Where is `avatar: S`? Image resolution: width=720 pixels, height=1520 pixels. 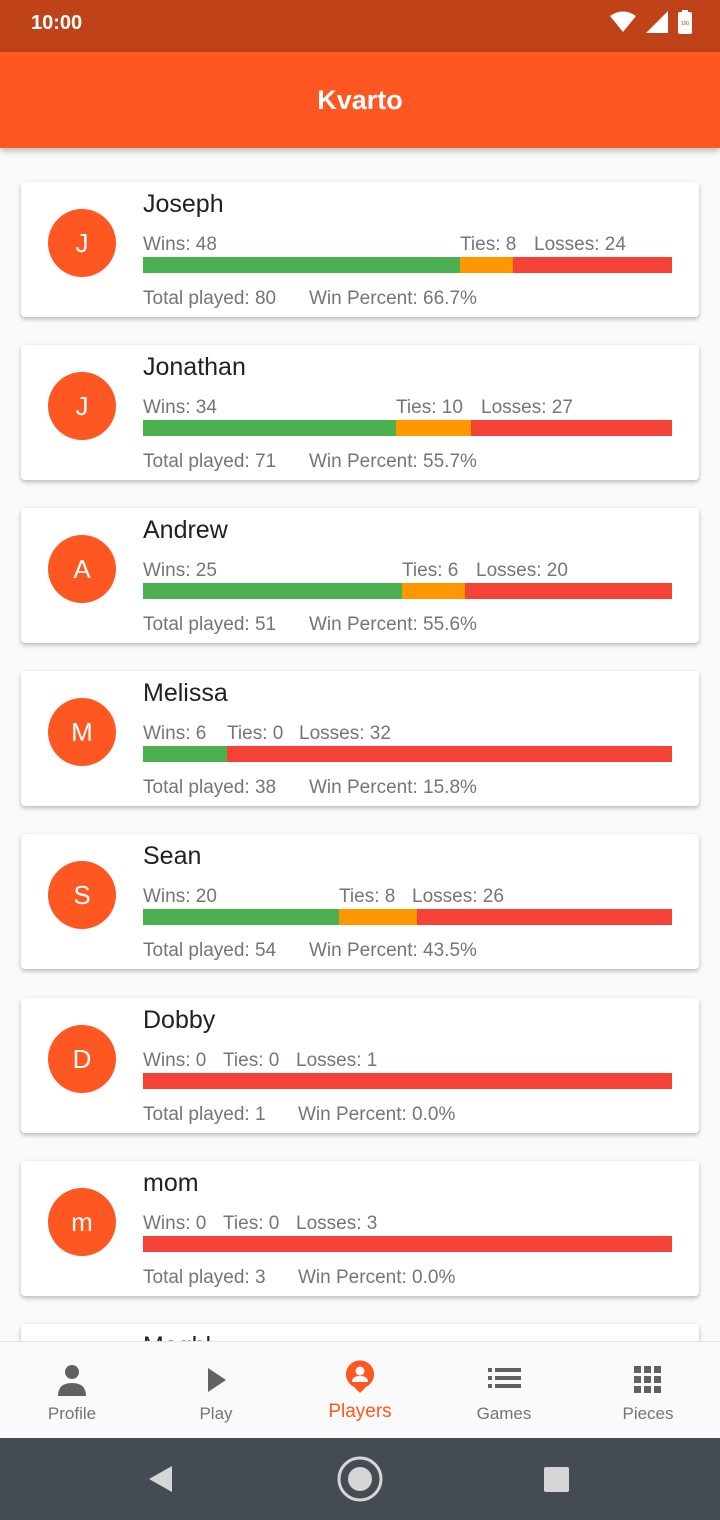
avatar: S is located at coordinates (82, 895).